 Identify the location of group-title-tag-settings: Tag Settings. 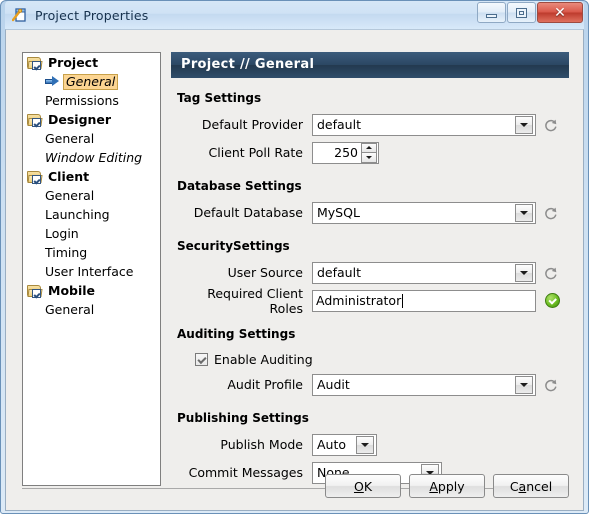
(219, 98).